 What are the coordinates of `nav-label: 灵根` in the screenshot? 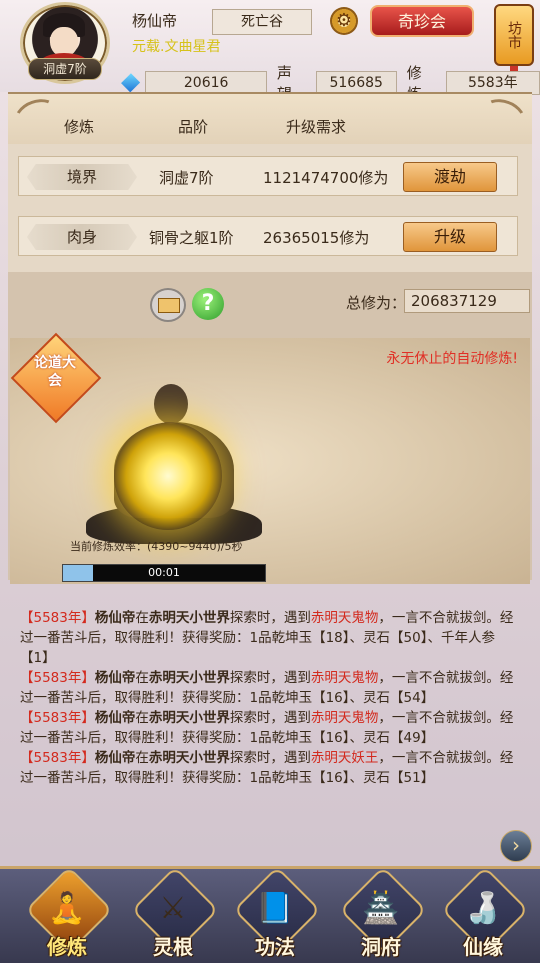 It's located at (173, 947).